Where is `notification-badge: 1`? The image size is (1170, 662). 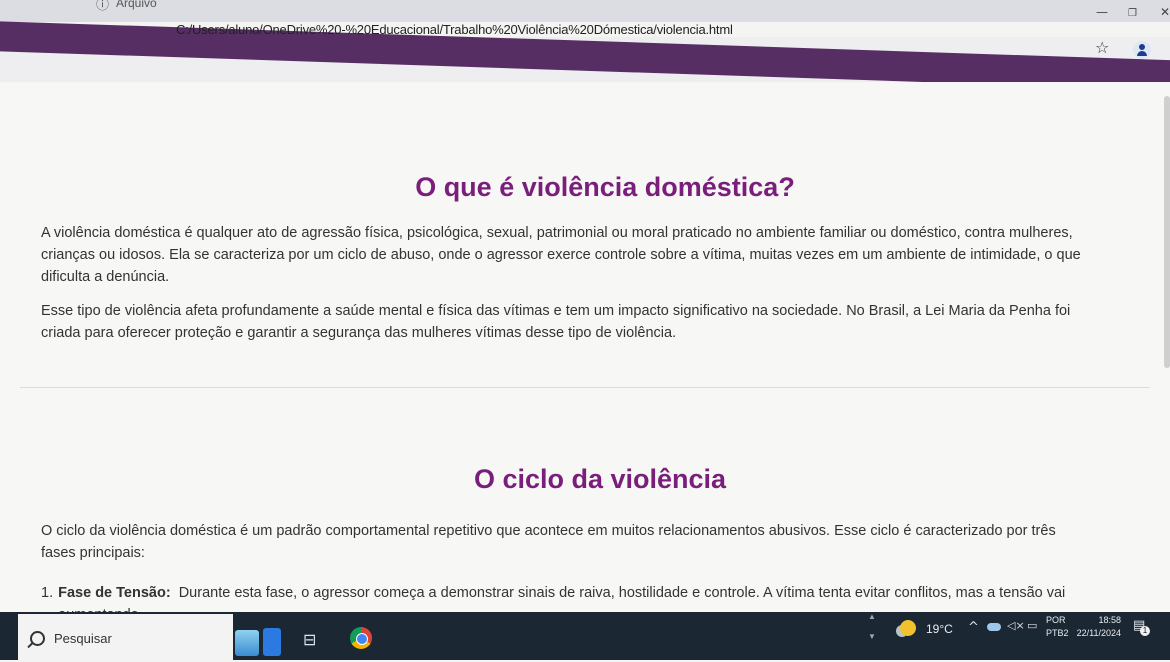
notification-badge: 1 is located at coordinates (1145, 631).